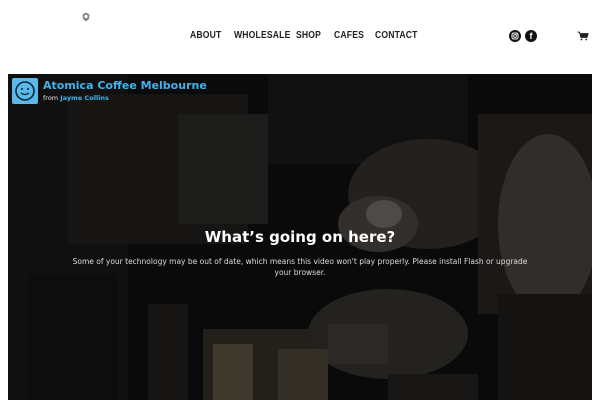 Image resolution: width=600 pixels, height=400 pixels. What do you see at coordinates (308, 35) in the screenshot?
I see `nav-item-shop: SHOP` at bounding box center [308, 35].